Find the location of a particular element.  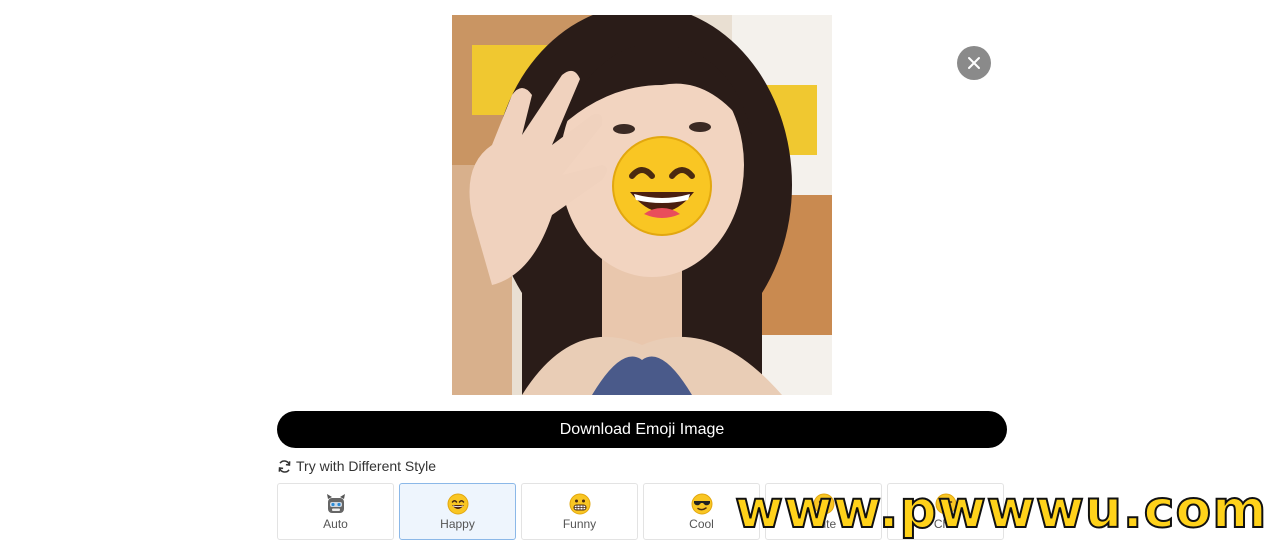

style-option-label: Funny is located at coordinates (579, 524).